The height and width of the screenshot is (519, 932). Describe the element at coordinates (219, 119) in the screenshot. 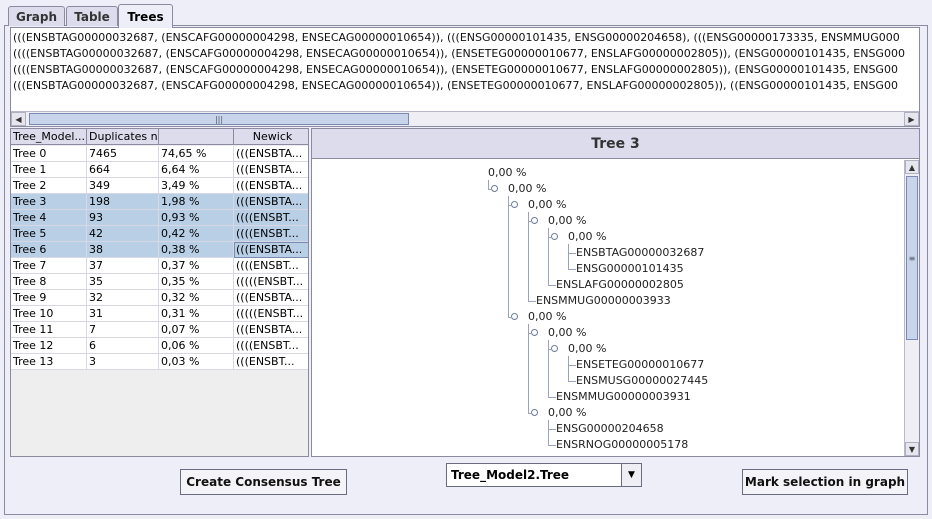

I see `horizontal-scroll-thumb: |||` at that location.